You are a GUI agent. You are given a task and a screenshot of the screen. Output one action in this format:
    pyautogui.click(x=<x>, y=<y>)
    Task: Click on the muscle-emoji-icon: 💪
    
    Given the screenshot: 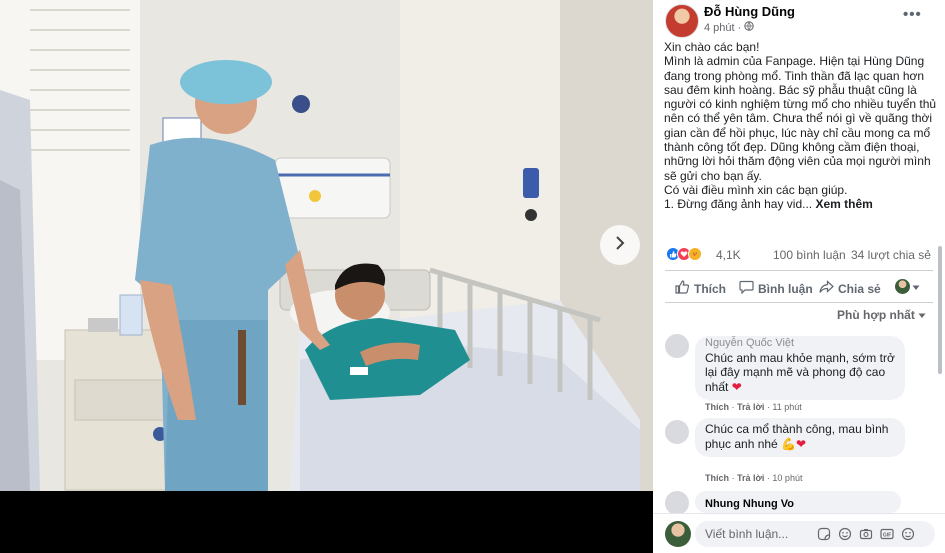 What is the action you would take?
    pyautogui.click(x=789, y=443)
    